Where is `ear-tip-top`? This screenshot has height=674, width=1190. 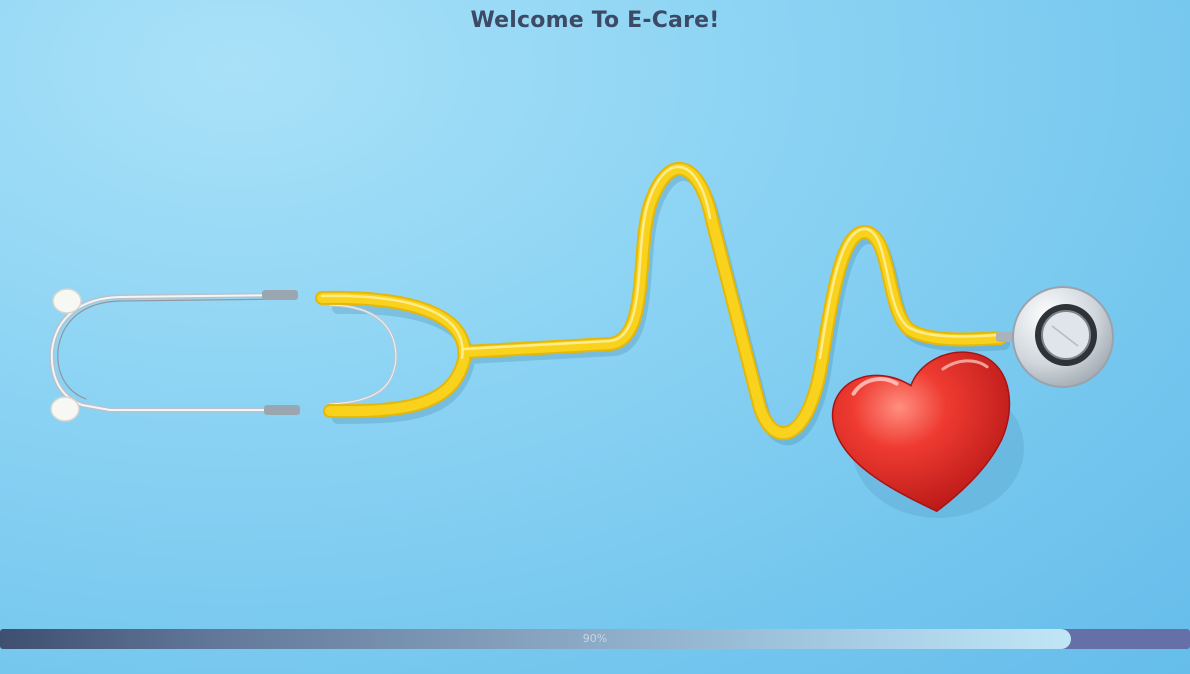
ear-tip-top is located at coordinates (67, 301).